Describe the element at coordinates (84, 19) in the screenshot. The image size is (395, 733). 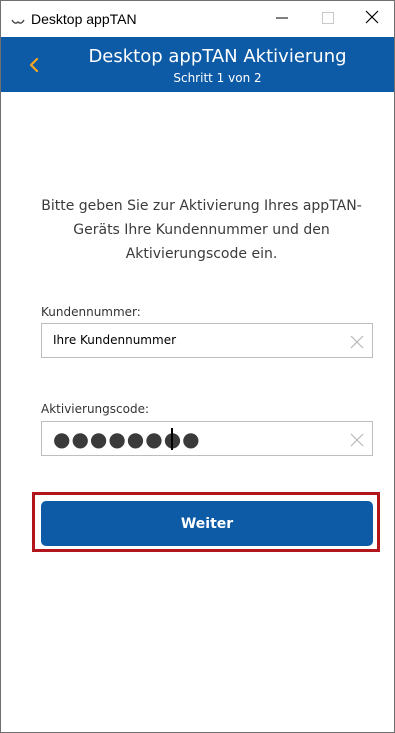
I see `window-title: Desktop appTAN` at that location.